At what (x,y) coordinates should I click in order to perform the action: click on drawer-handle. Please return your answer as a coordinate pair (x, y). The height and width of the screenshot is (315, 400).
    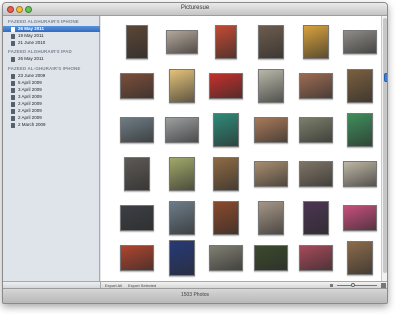
    Looking at the image, I should click on (385, 77).